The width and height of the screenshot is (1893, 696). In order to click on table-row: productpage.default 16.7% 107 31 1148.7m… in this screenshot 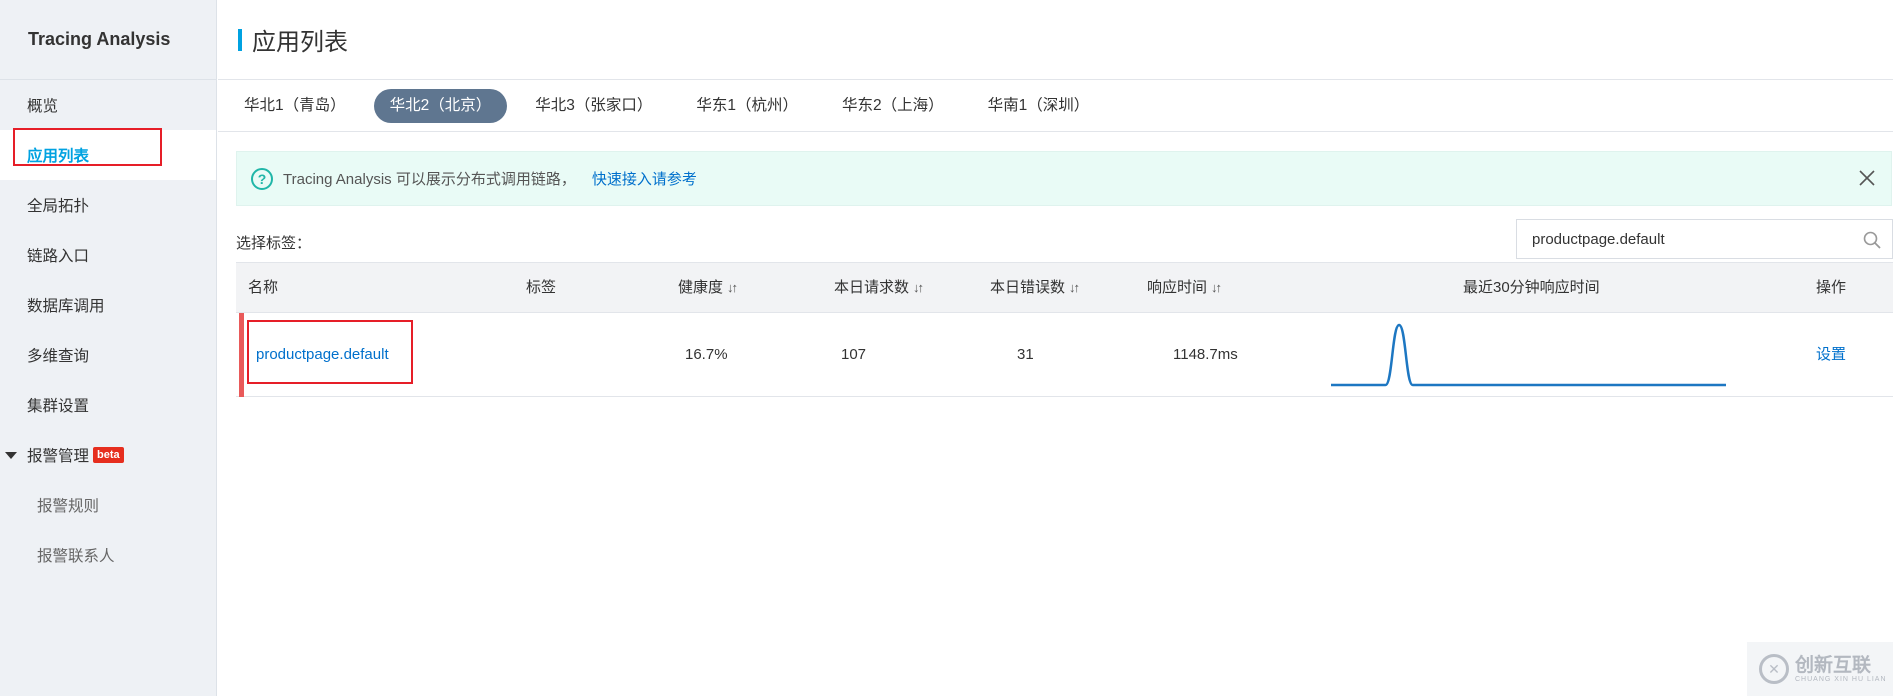, I will do `click(1064, 355)`.